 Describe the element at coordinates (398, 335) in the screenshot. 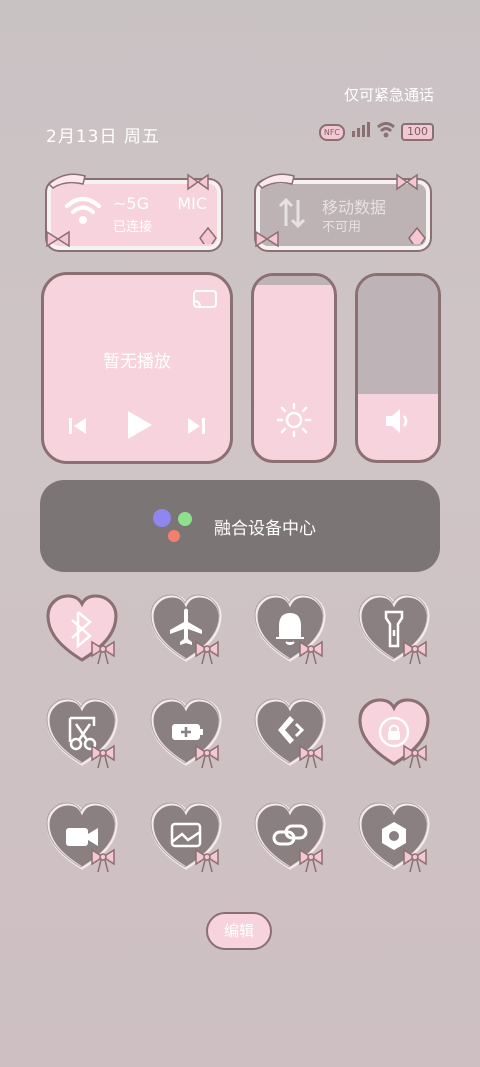

I see `volume-slider-track` at that location.